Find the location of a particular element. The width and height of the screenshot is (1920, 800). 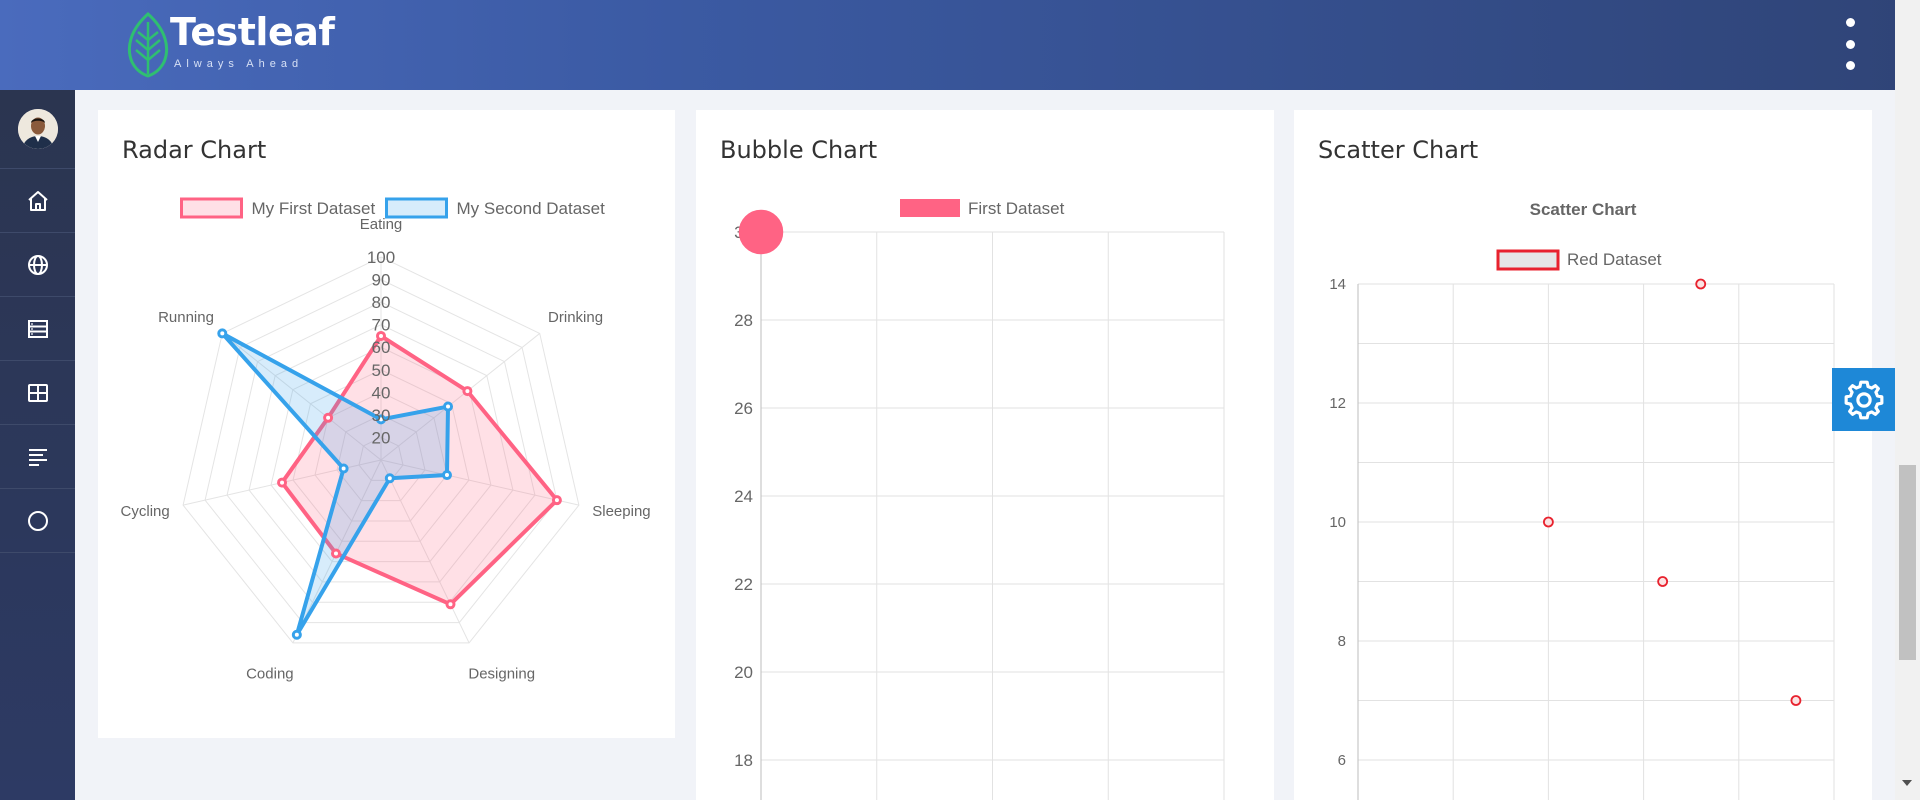

scatter-y-tick-label: 12 is located at coordinates (1337, 403).